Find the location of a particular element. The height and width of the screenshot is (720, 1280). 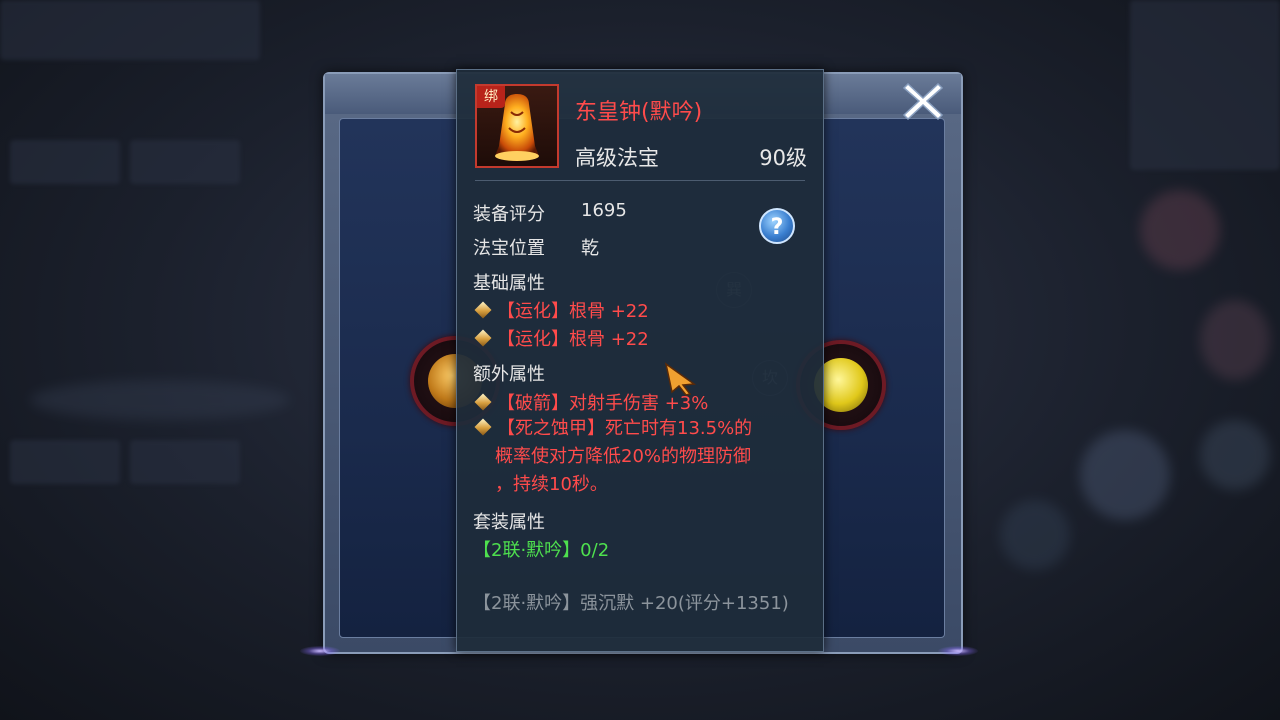

close-button is located at coordinates (923, 100).